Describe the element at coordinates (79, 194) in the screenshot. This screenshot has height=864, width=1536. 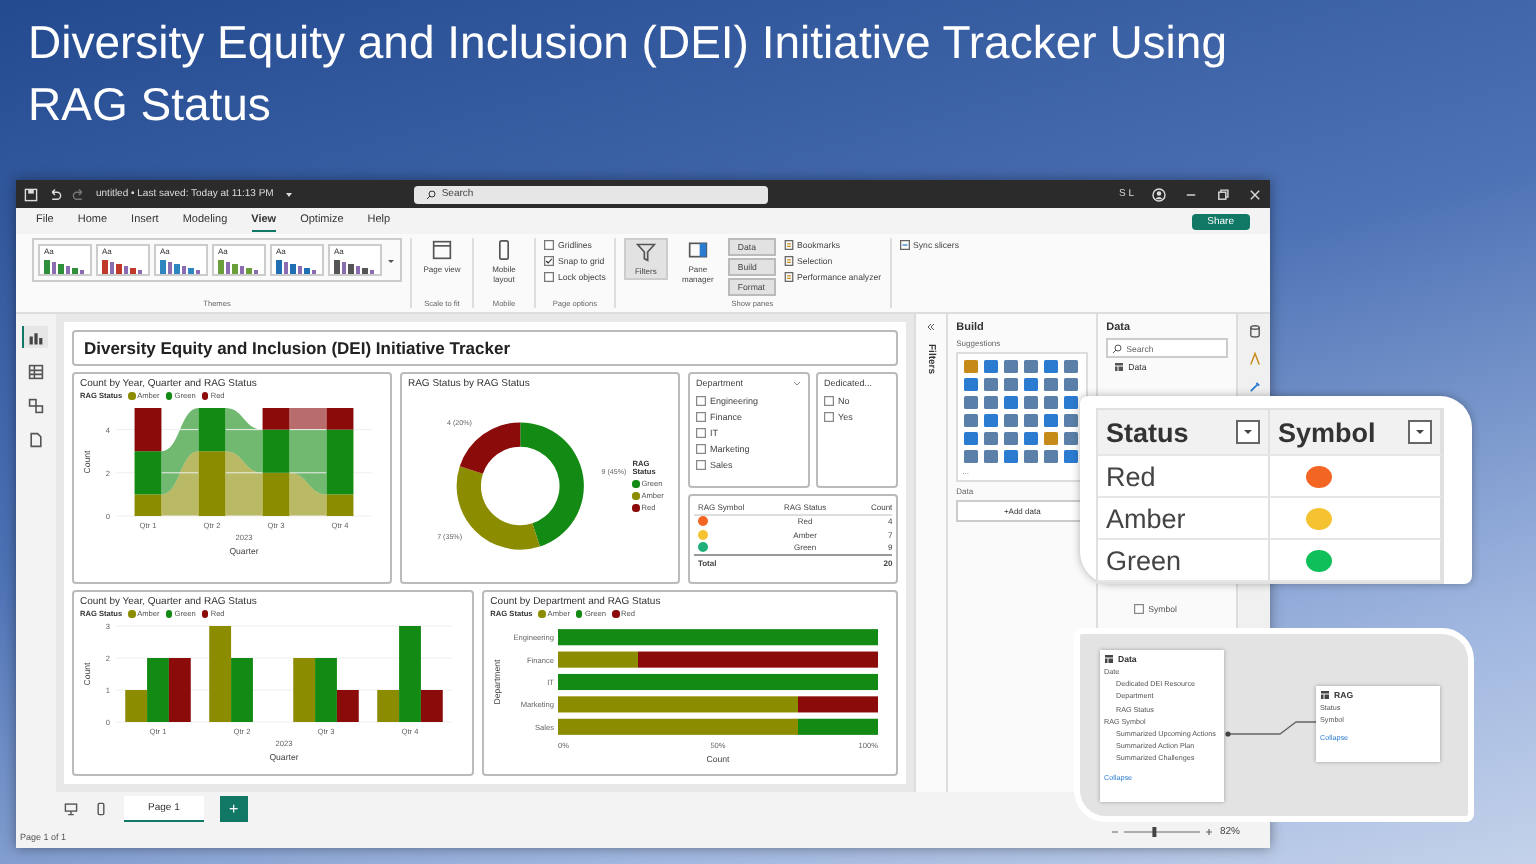
I see `redo-icon` at that location.